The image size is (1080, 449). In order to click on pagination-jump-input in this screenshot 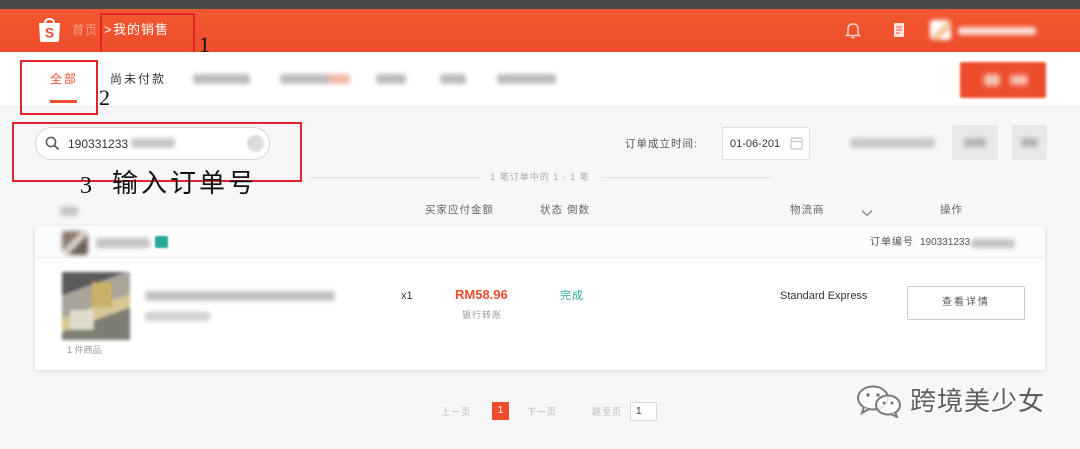, I will do `click(645, 411)`.